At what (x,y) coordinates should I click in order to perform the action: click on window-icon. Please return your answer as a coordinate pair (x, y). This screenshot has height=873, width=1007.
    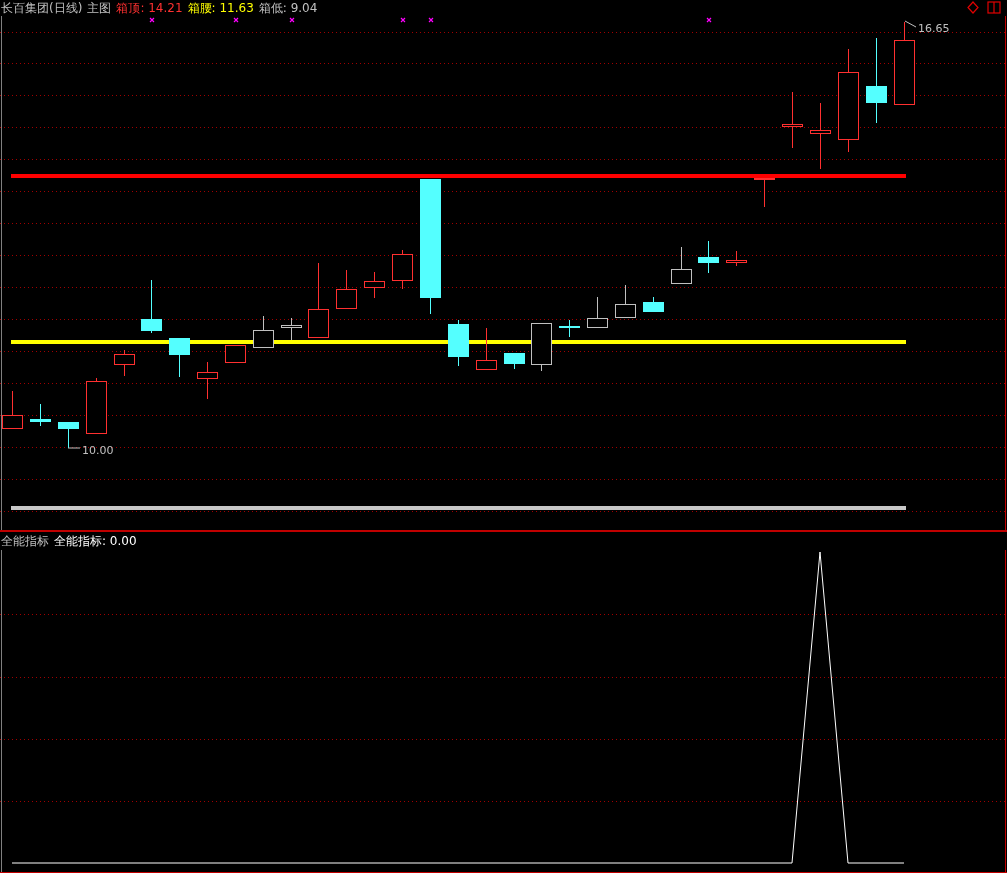
    Looking at the image, I should click on (994, 7).